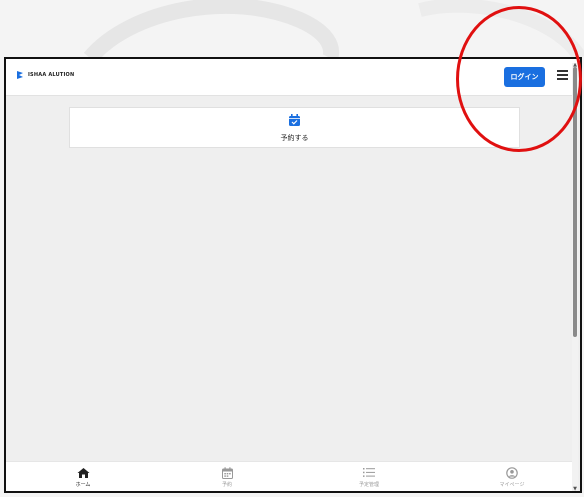 This screenshot has width=584, height=497. What do you see at coordinates (83, 472) in the screenshot?
I see `home-icon` at bounding box center [83, 472].